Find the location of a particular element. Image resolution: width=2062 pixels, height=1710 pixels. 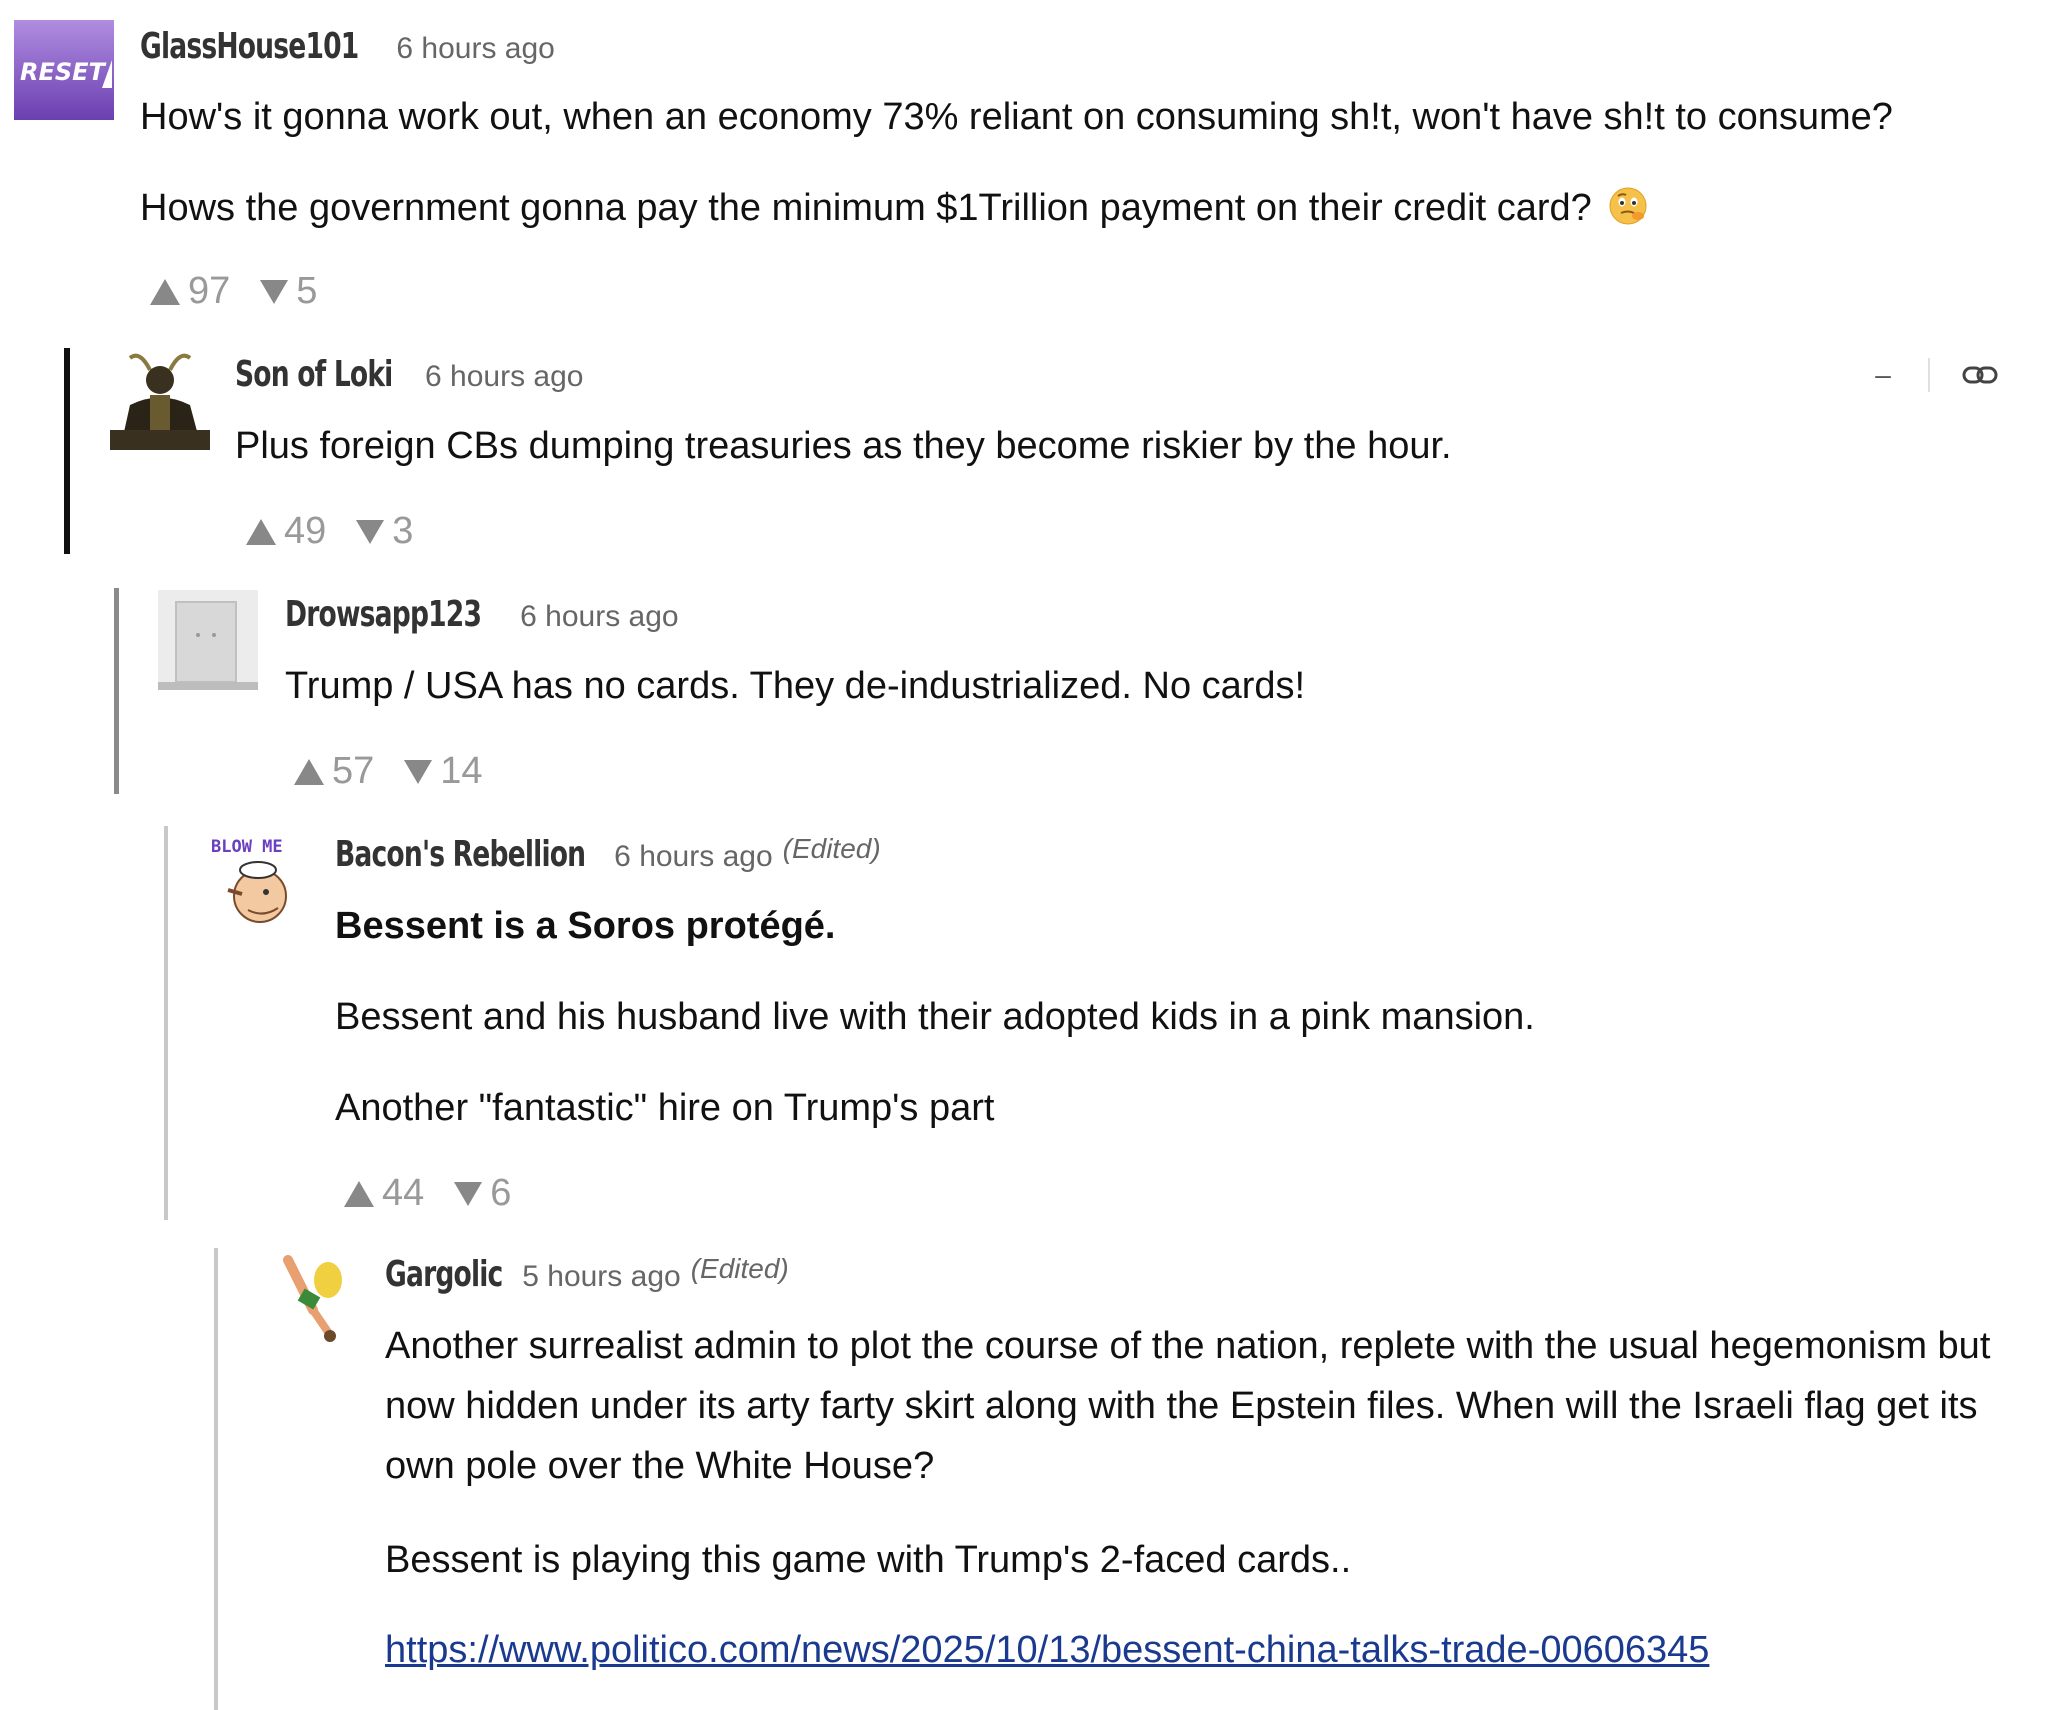

username: Son of Loki is located at coordinates (314, 374).